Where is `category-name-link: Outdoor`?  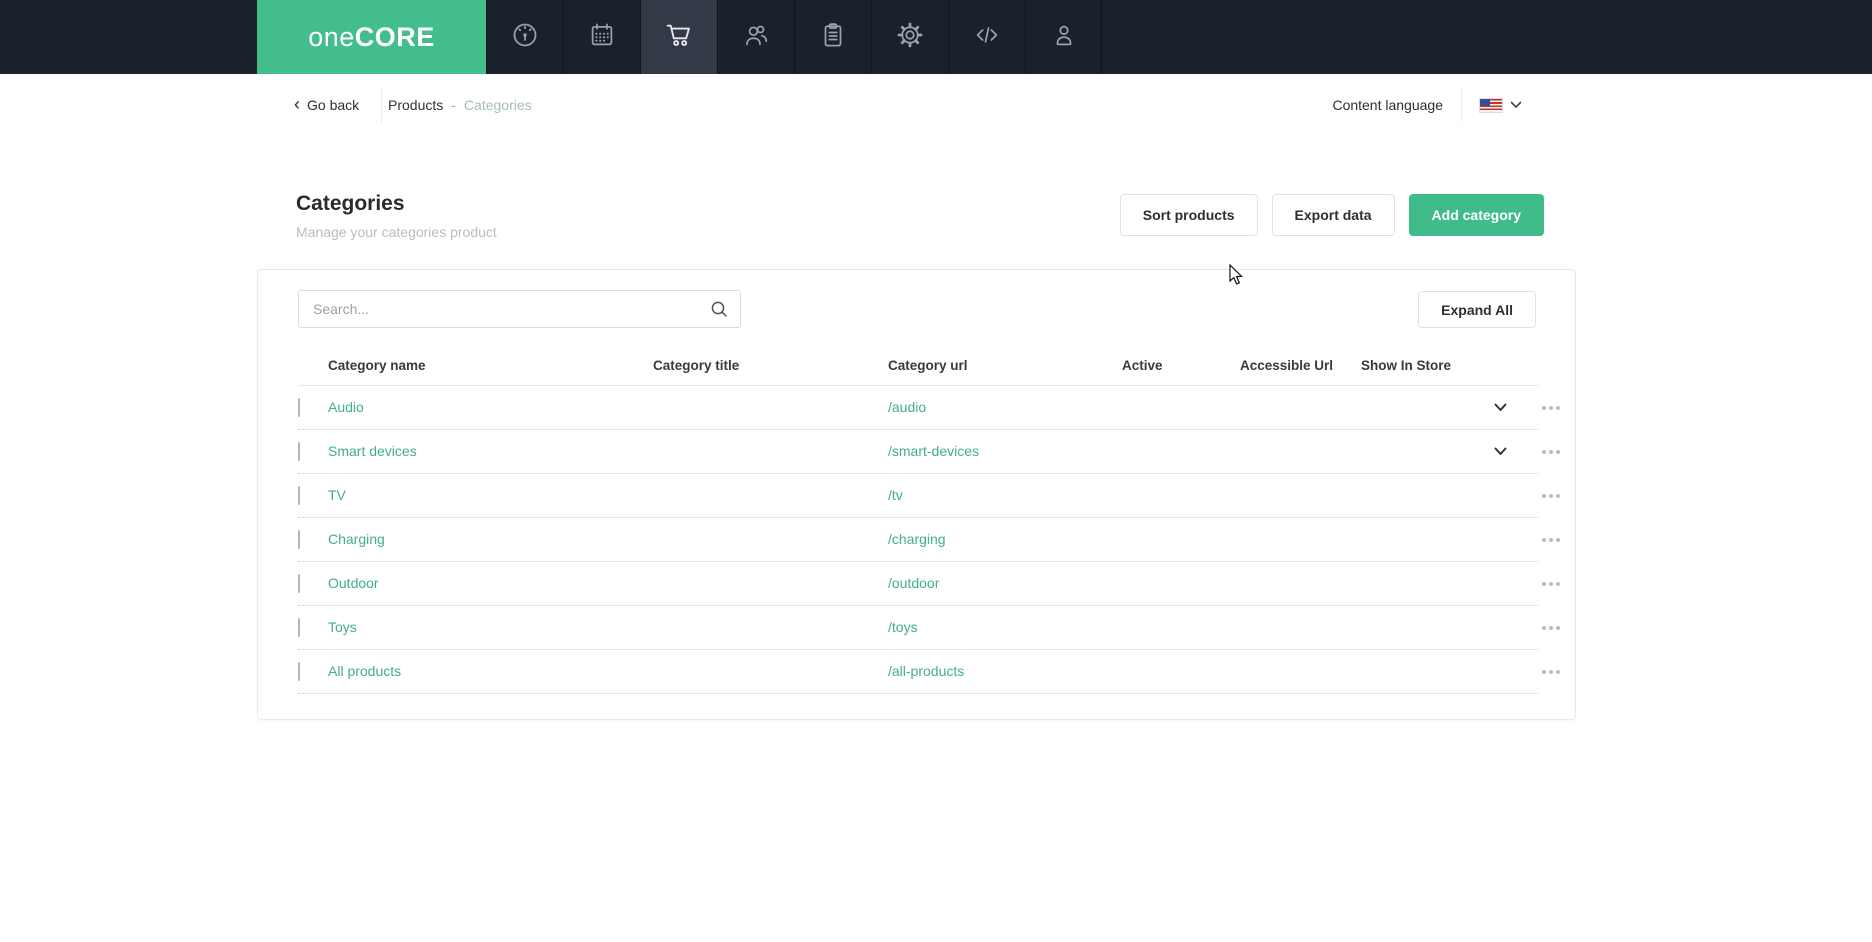 category-name-link: Outdoor is located at coordinates (353, 583).